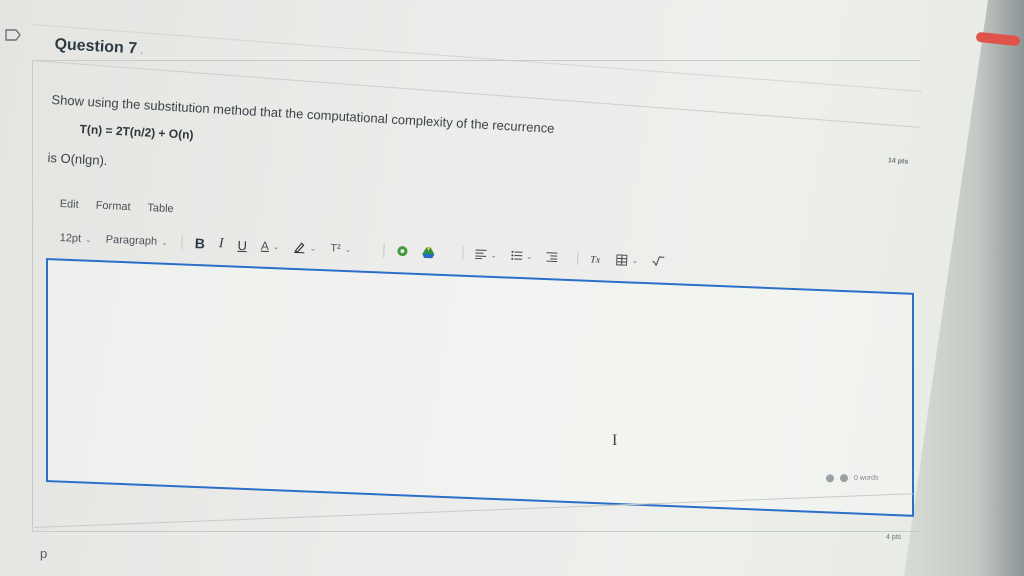  Describe the element at coordinates (844, 478) in the screenshot. I see `info-icon` at that location.